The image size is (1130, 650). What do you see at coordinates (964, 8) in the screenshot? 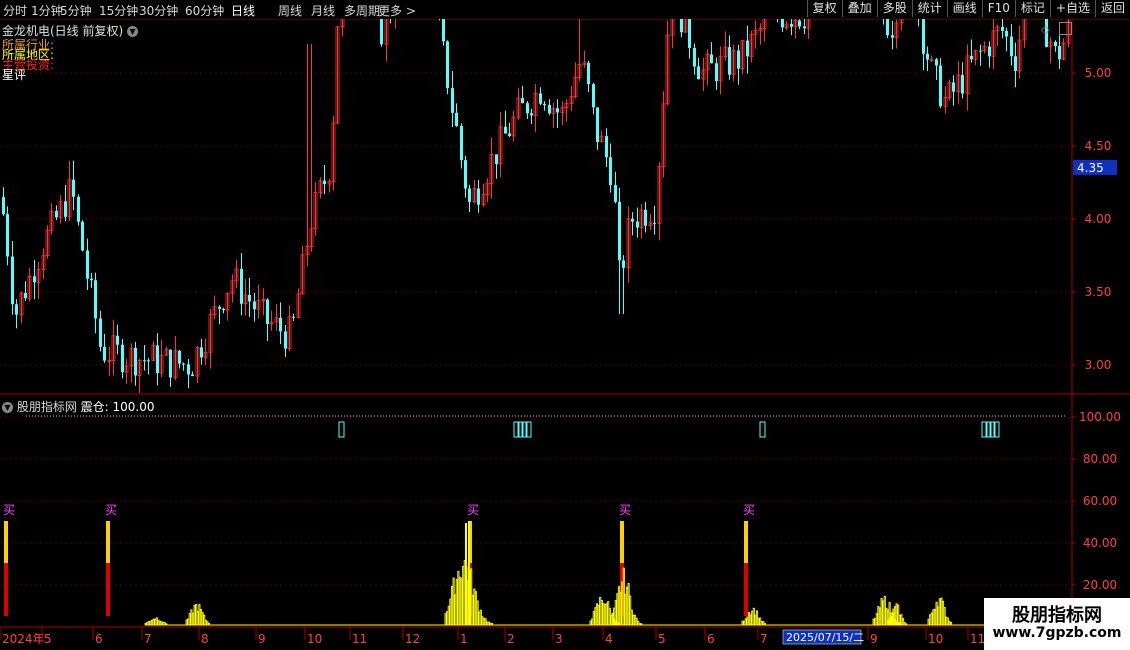
I see `action-button-4: 画线` at bounding box center [964, 8].